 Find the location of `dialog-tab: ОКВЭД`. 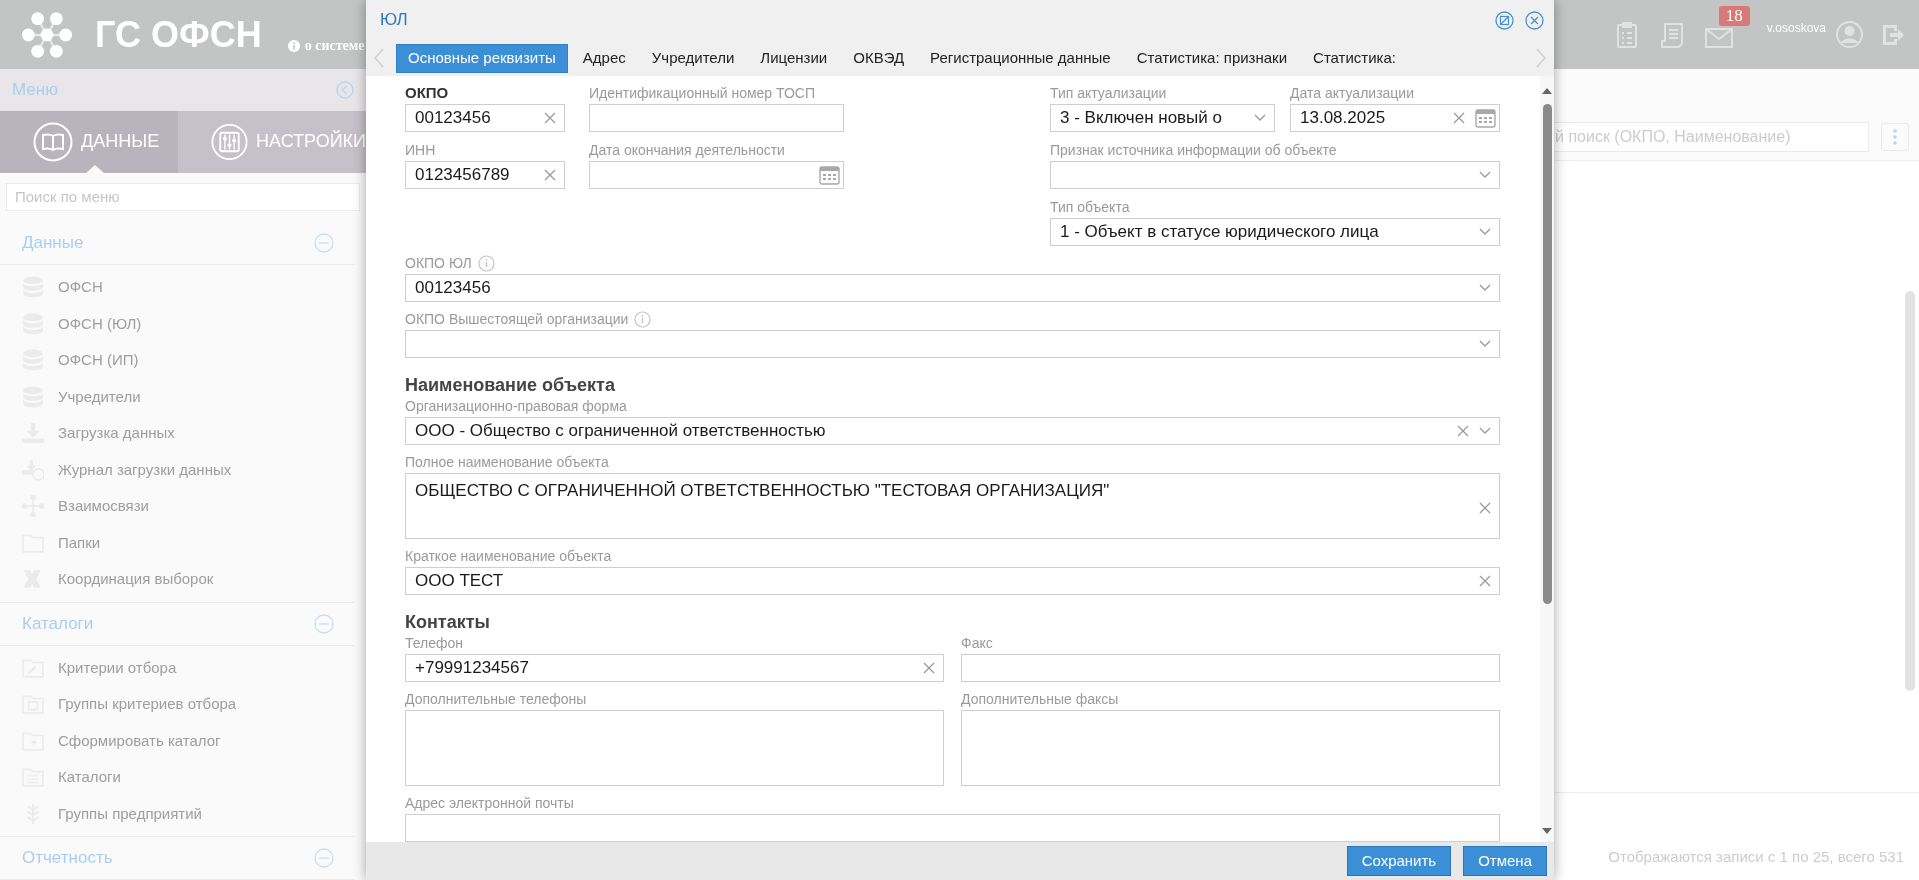

dialog-tab: ОКВЭД is located at coordinates (879, 58).